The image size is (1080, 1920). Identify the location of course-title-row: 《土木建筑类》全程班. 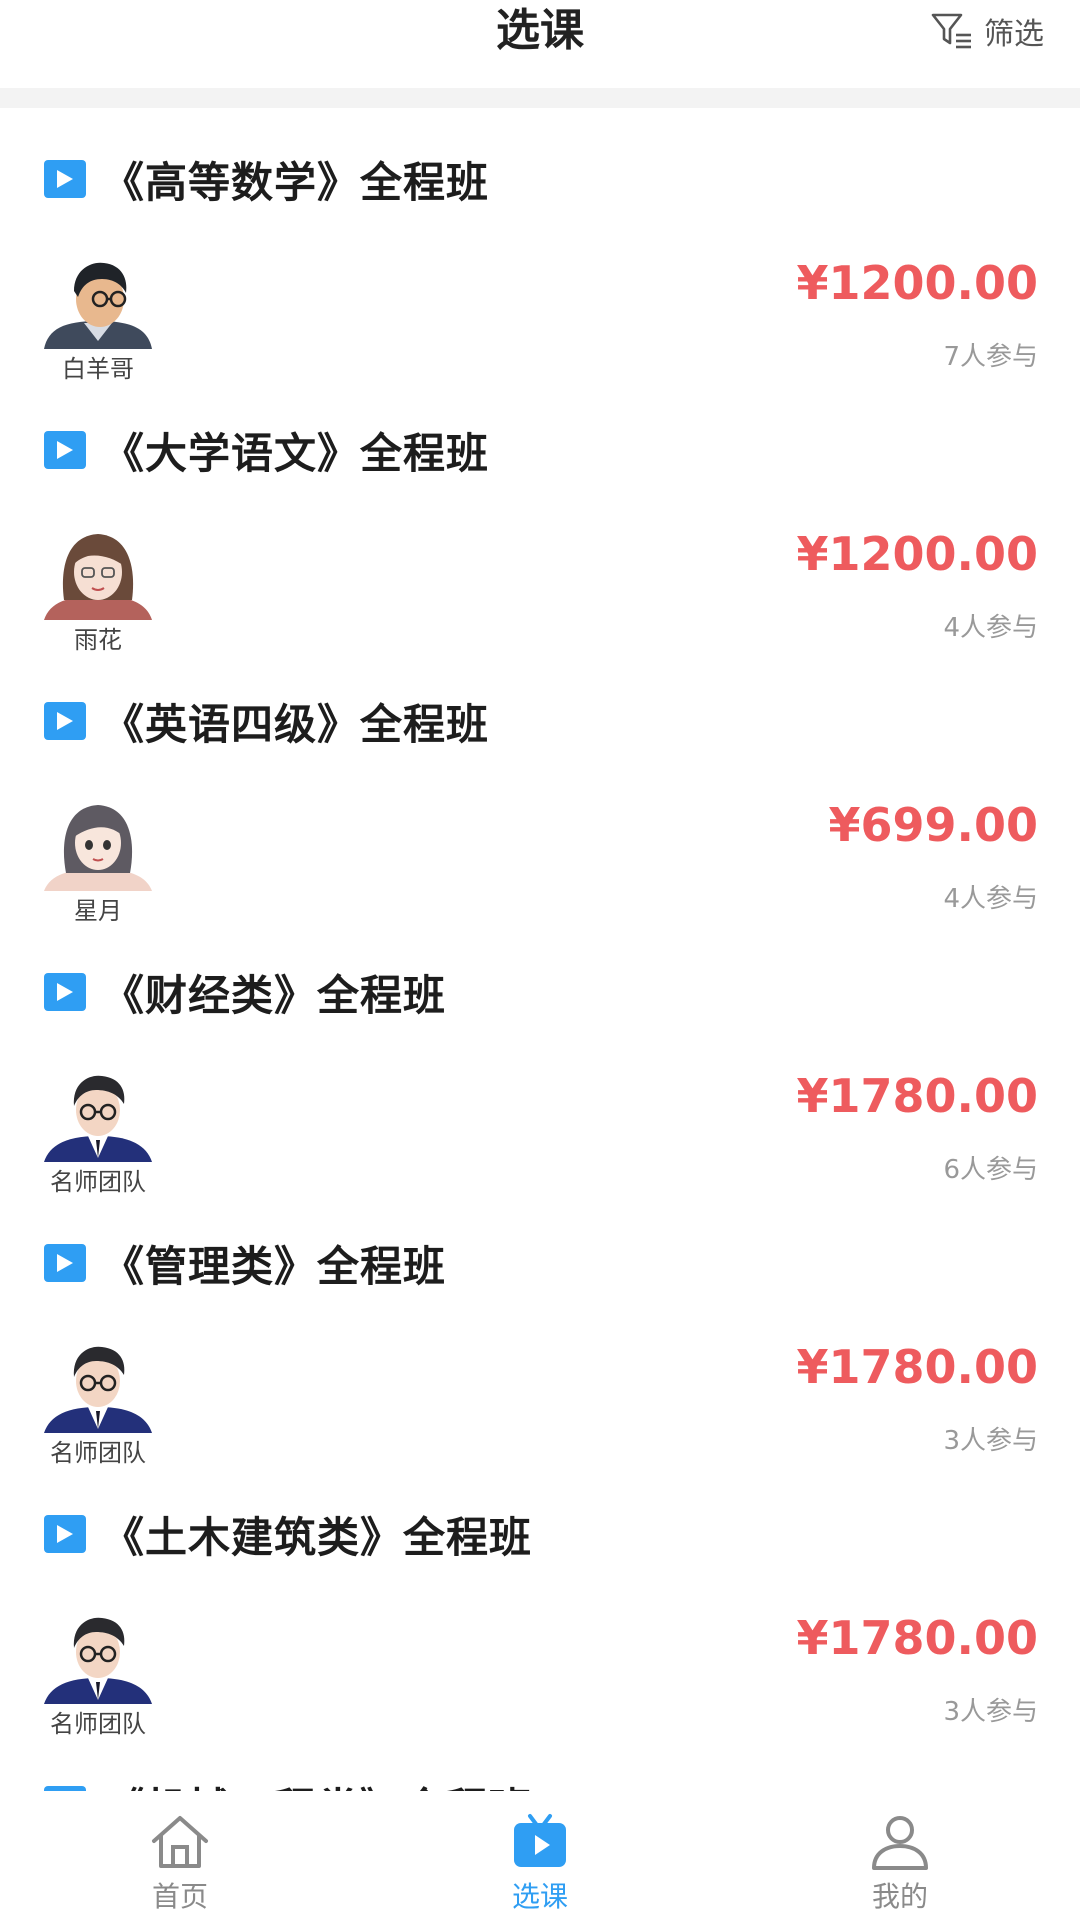
(288, 1534).